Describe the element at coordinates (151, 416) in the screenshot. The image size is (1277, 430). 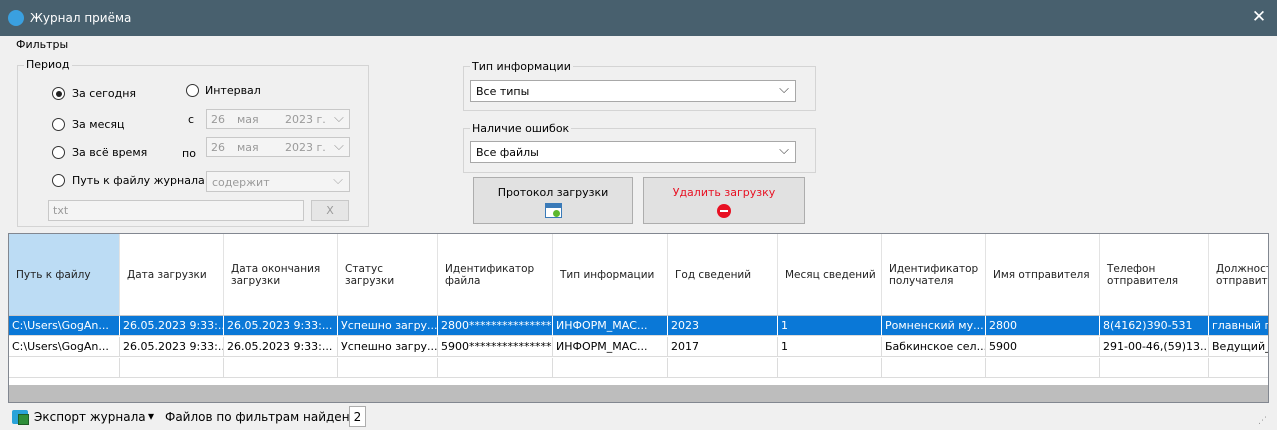
I see `dropdown-arrow-icon: ▾` at that location.